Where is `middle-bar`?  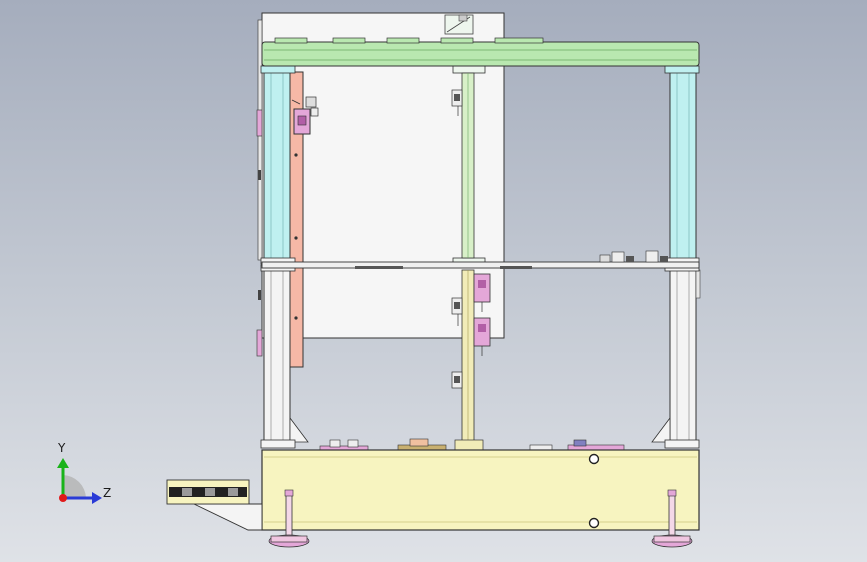 middle-bar is located at coordinates (480, 265).